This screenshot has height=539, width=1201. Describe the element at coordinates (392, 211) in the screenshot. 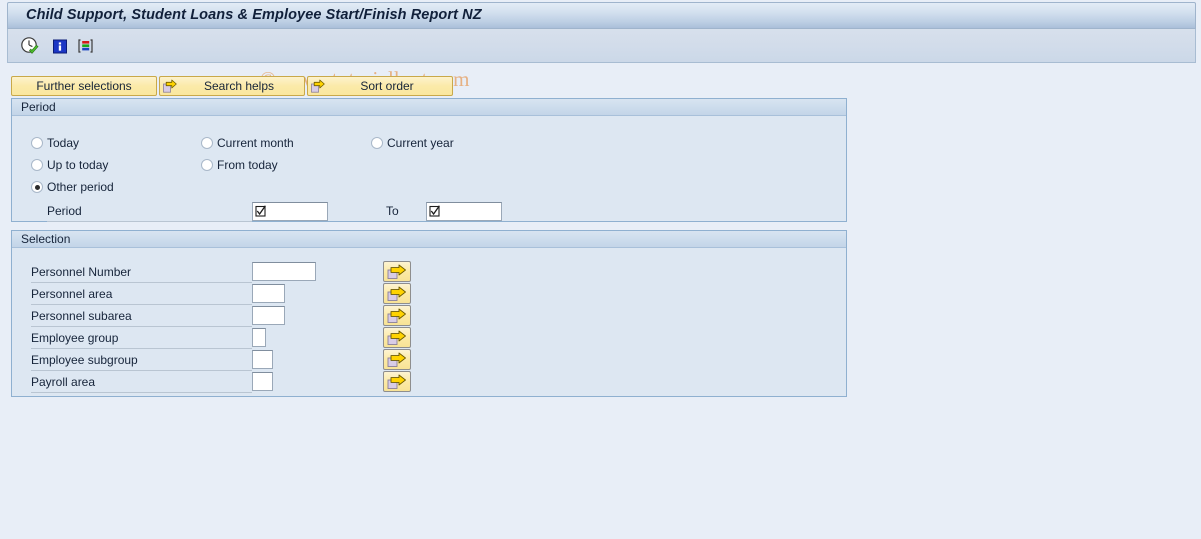

I see `period-to-label: To` at that location.